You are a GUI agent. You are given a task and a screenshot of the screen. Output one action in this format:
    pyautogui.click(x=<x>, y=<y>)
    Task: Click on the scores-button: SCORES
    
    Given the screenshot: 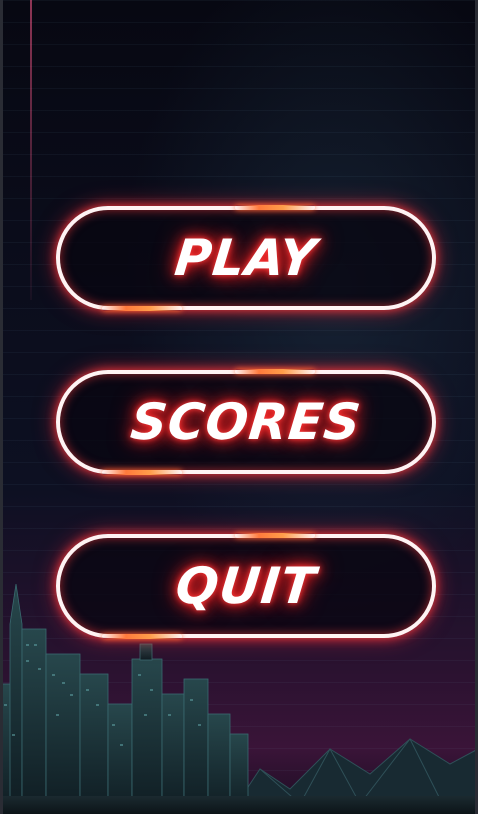 What is the action you would take?
    pyautogui.click(x=246, y=422)
    